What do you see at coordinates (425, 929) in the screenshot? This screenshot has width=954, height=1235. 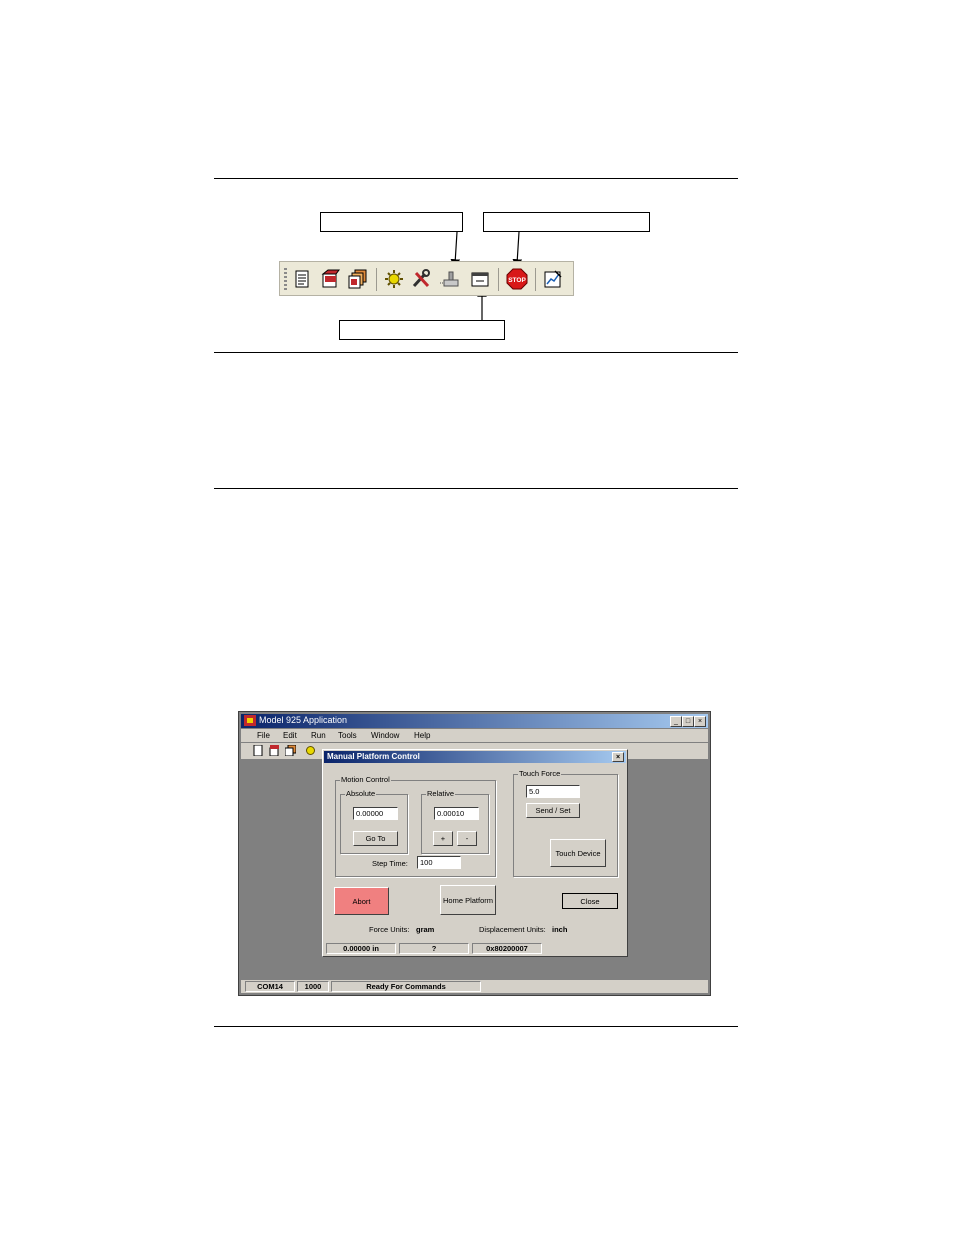 I see `force-units-value: gram` at bounding box center [425, 929].